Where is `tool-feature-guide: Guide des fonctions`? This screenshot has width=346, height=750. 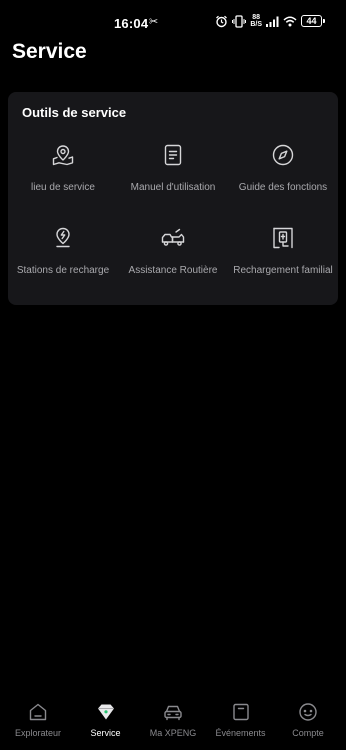
tool-feature-guide: Guide des fonctions is located at coordinates (283, 174).